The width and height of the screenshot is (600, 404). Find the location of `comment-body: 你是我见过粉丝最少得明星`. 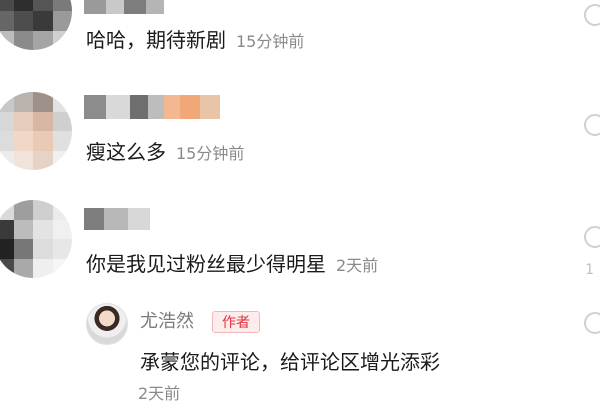

comment-body: 你是我见过粉丝最少得明星 is located at coordinates (206, 264).